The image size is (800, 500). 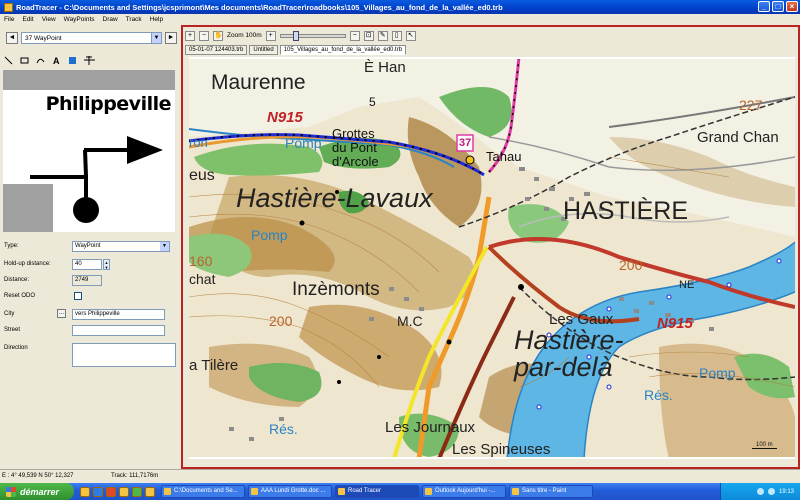 I want to click on type-select: WayPoint ▼, so click(x=121, y=246).